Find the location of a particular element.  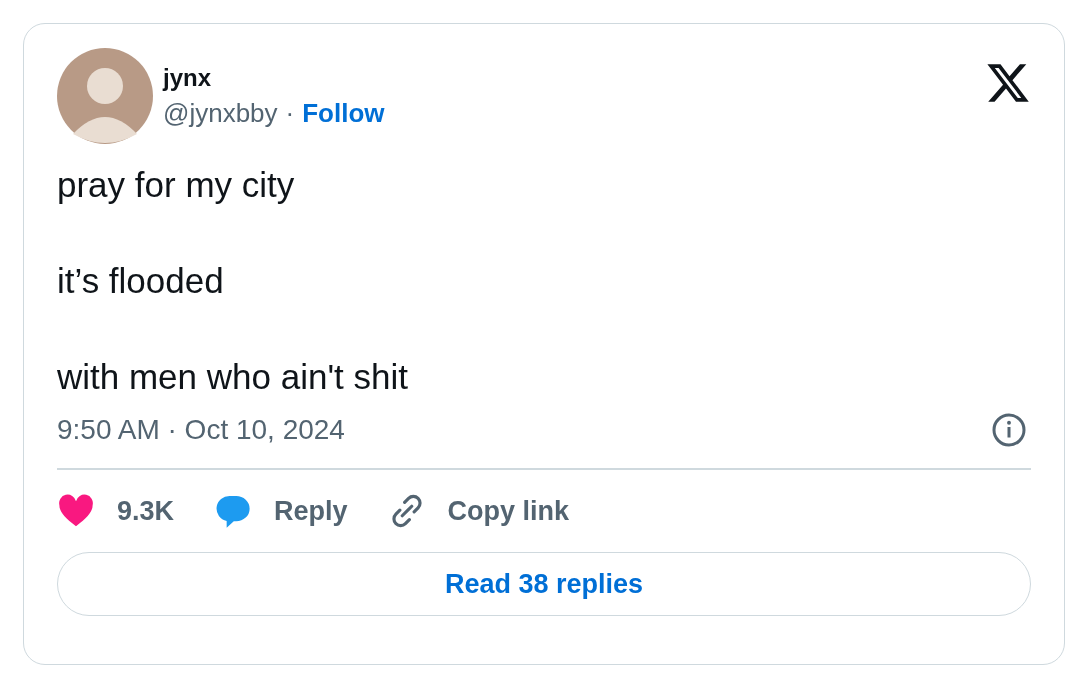

timestamp: 9:50 AM · Oct 10, 2024 is located at coordinates (201, 430).